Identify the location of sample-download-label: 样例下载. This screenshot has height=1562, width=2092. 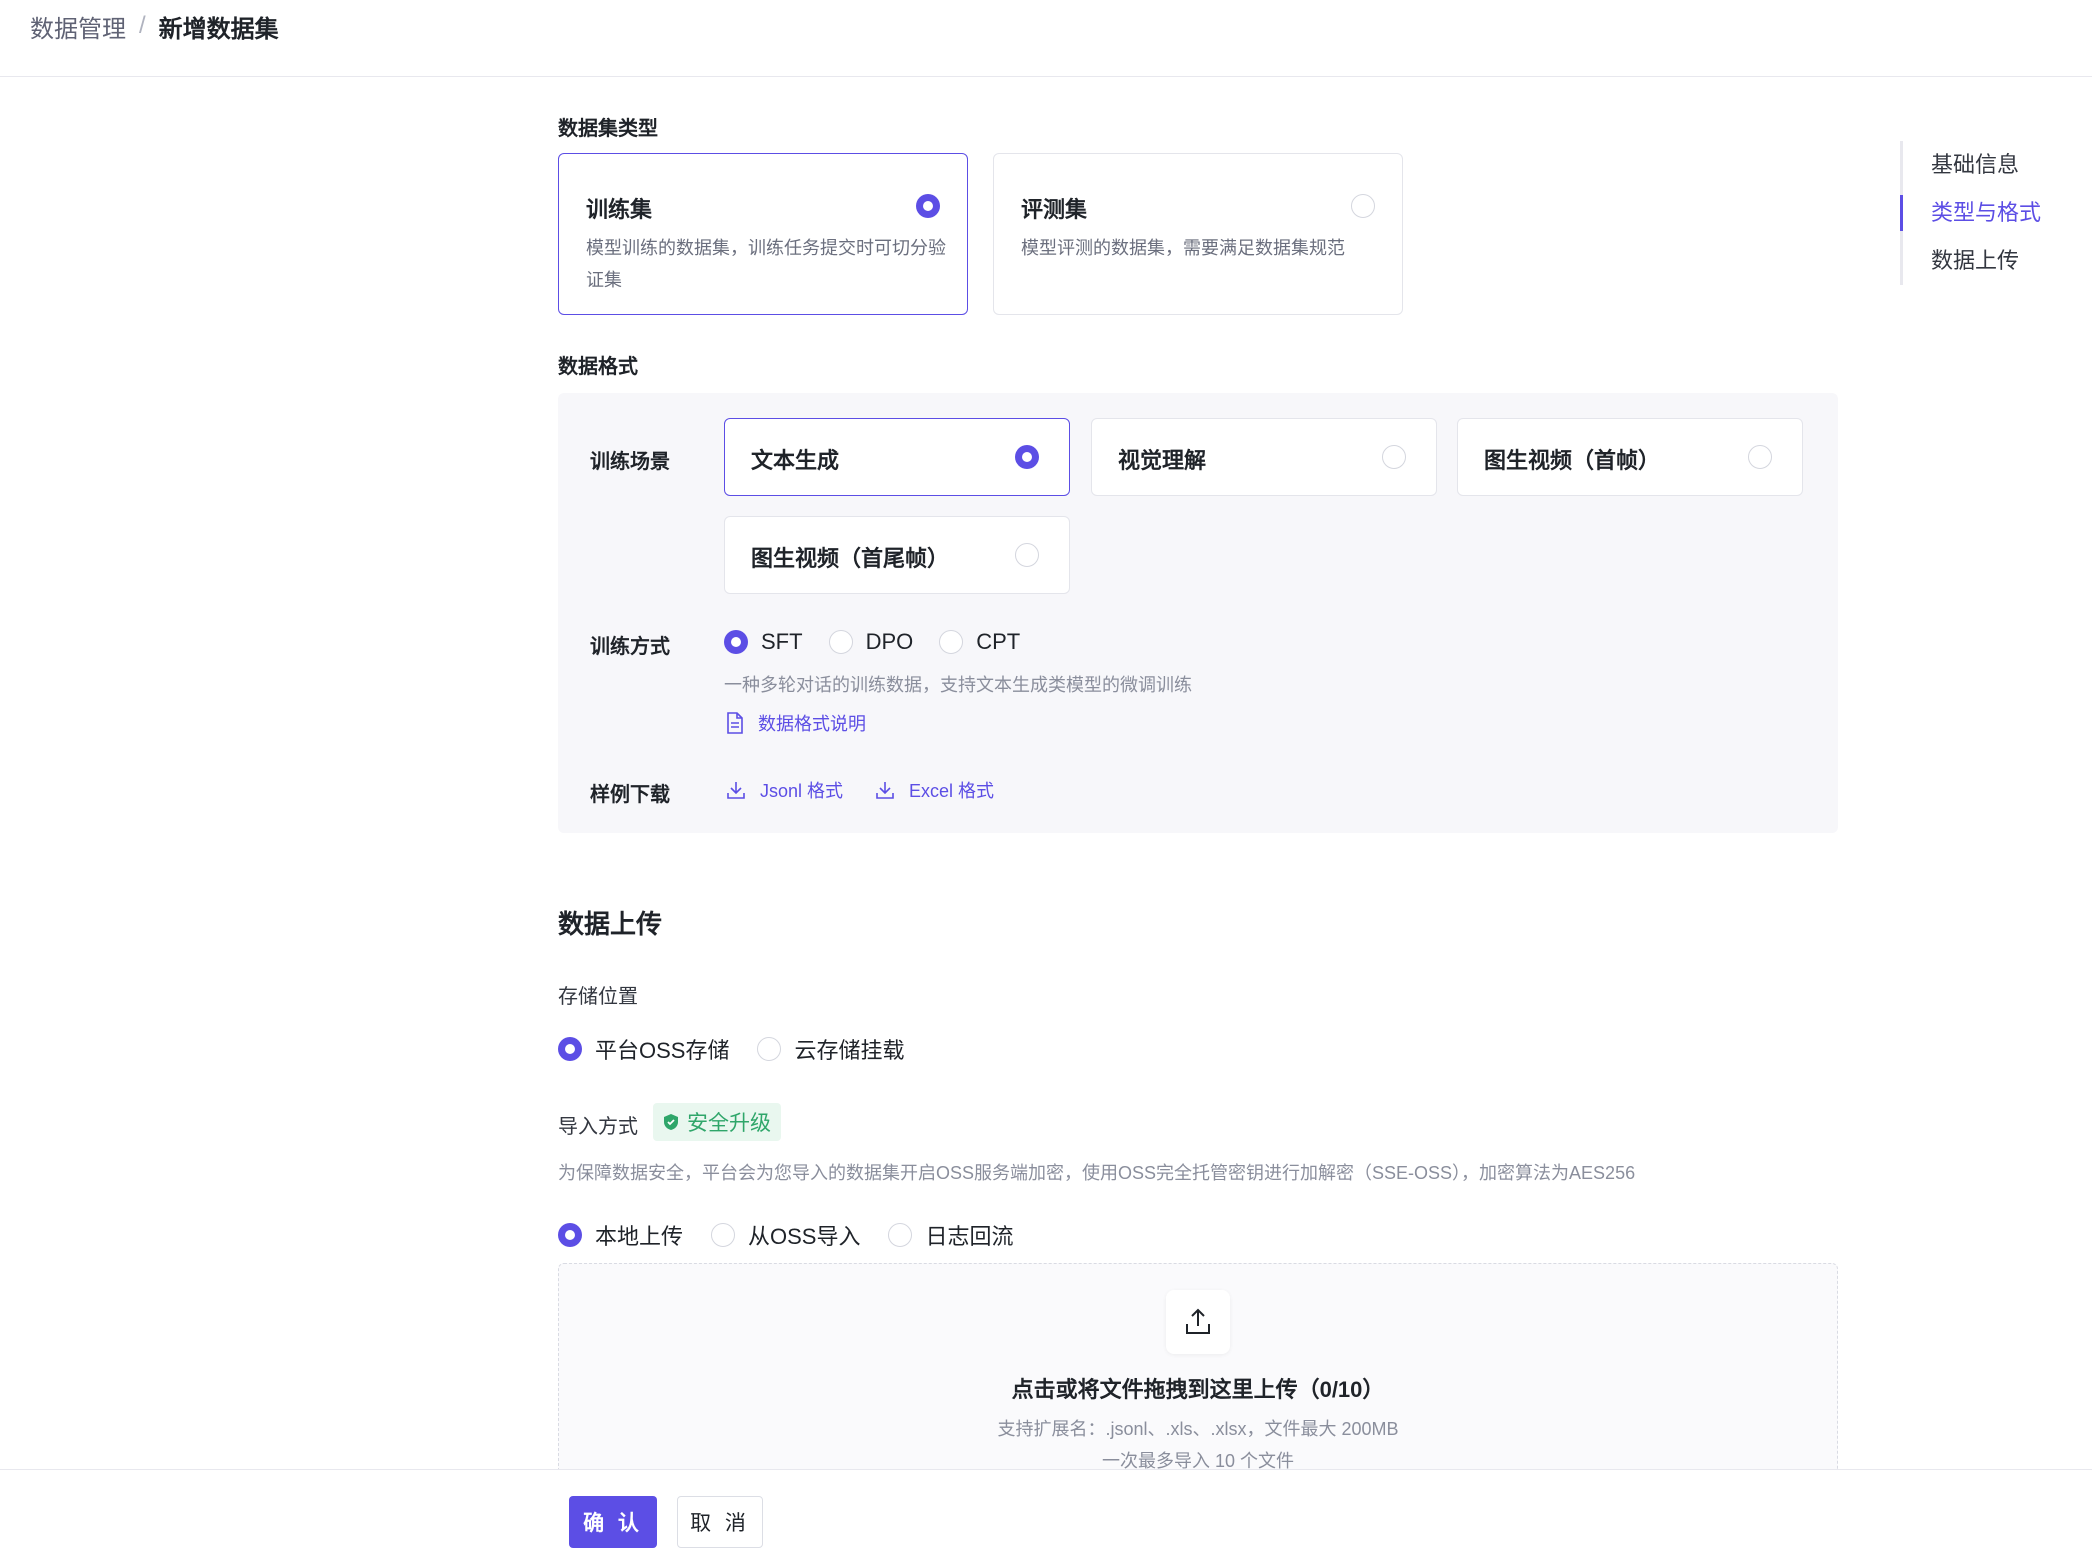
(630, 795).